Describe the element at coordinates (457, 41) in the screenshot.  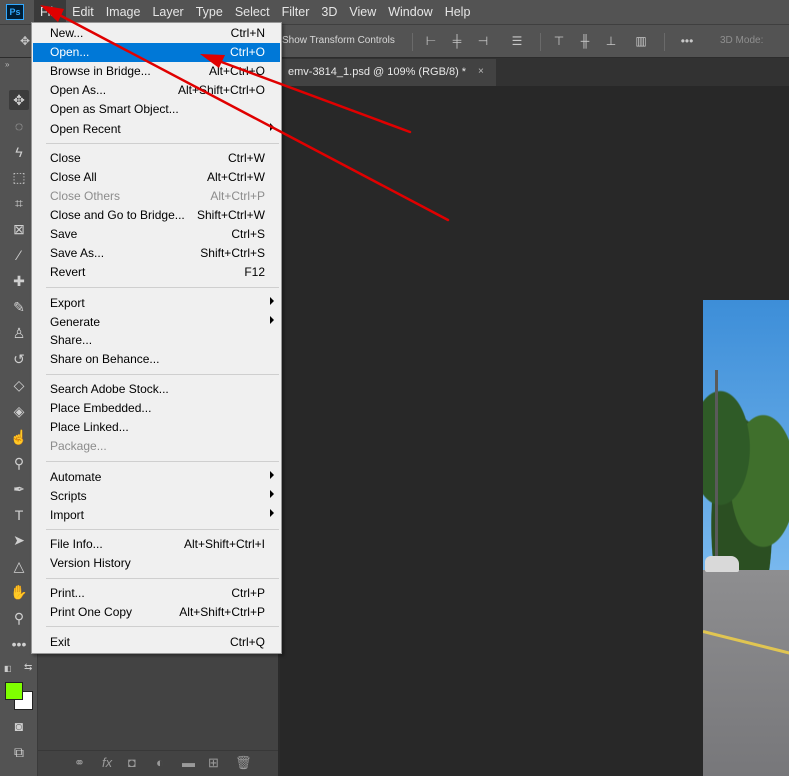
I see `align-center-icon: ╪` at that location.